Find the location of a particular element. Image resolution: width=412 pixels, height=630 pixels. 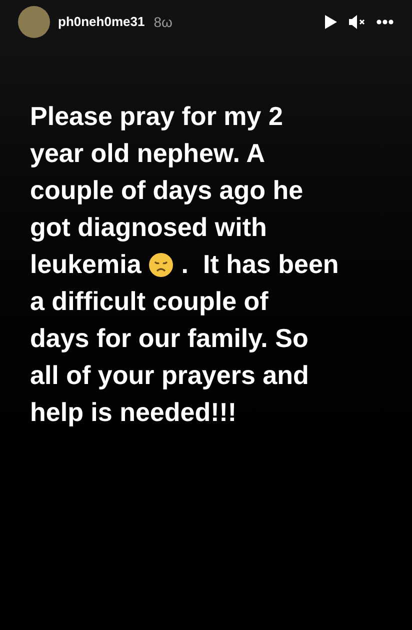

sad-face-icon is located at coordinates (161, 265).